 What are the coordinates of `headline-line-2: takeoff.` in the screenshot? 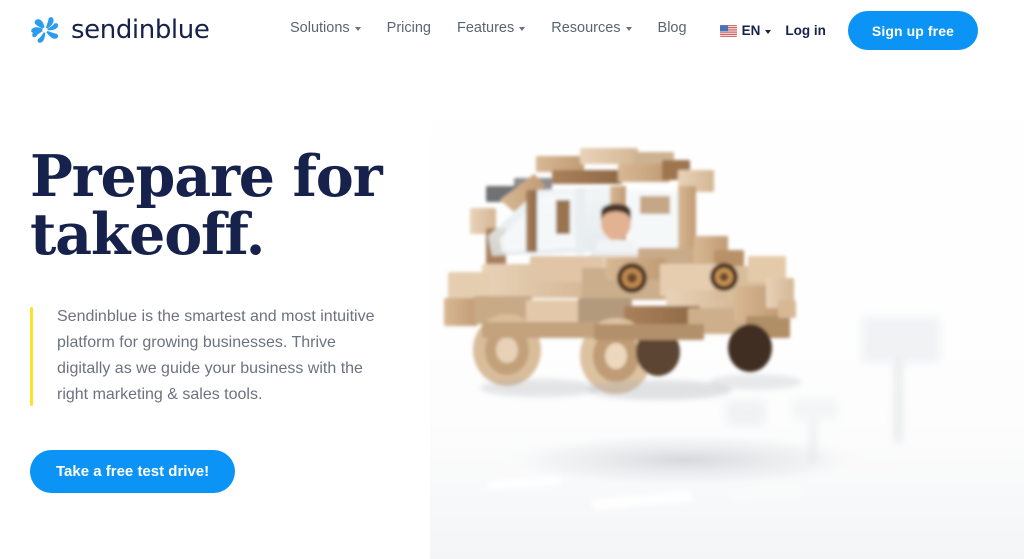 It's located at (147, 235).